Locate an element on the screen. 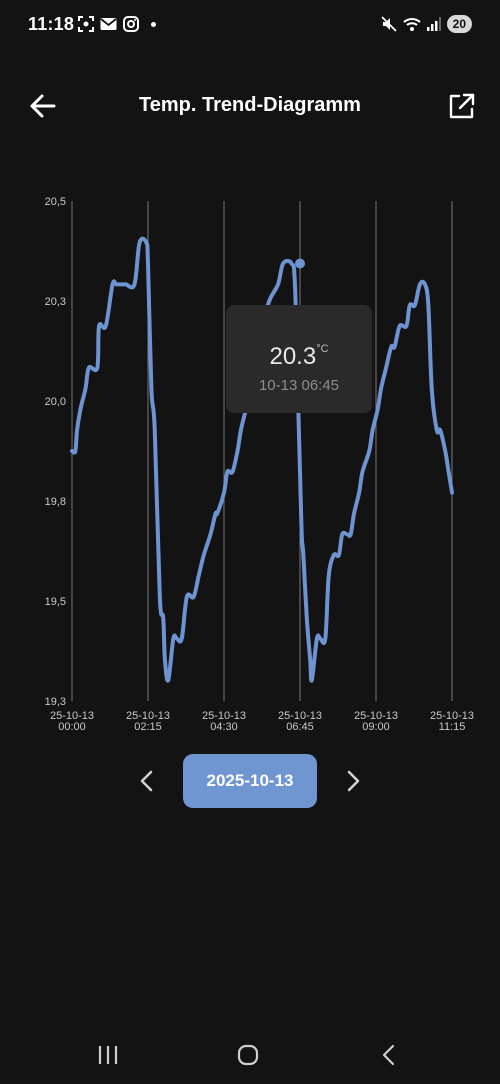  instagram-icon is located at coordinates (131, 24).